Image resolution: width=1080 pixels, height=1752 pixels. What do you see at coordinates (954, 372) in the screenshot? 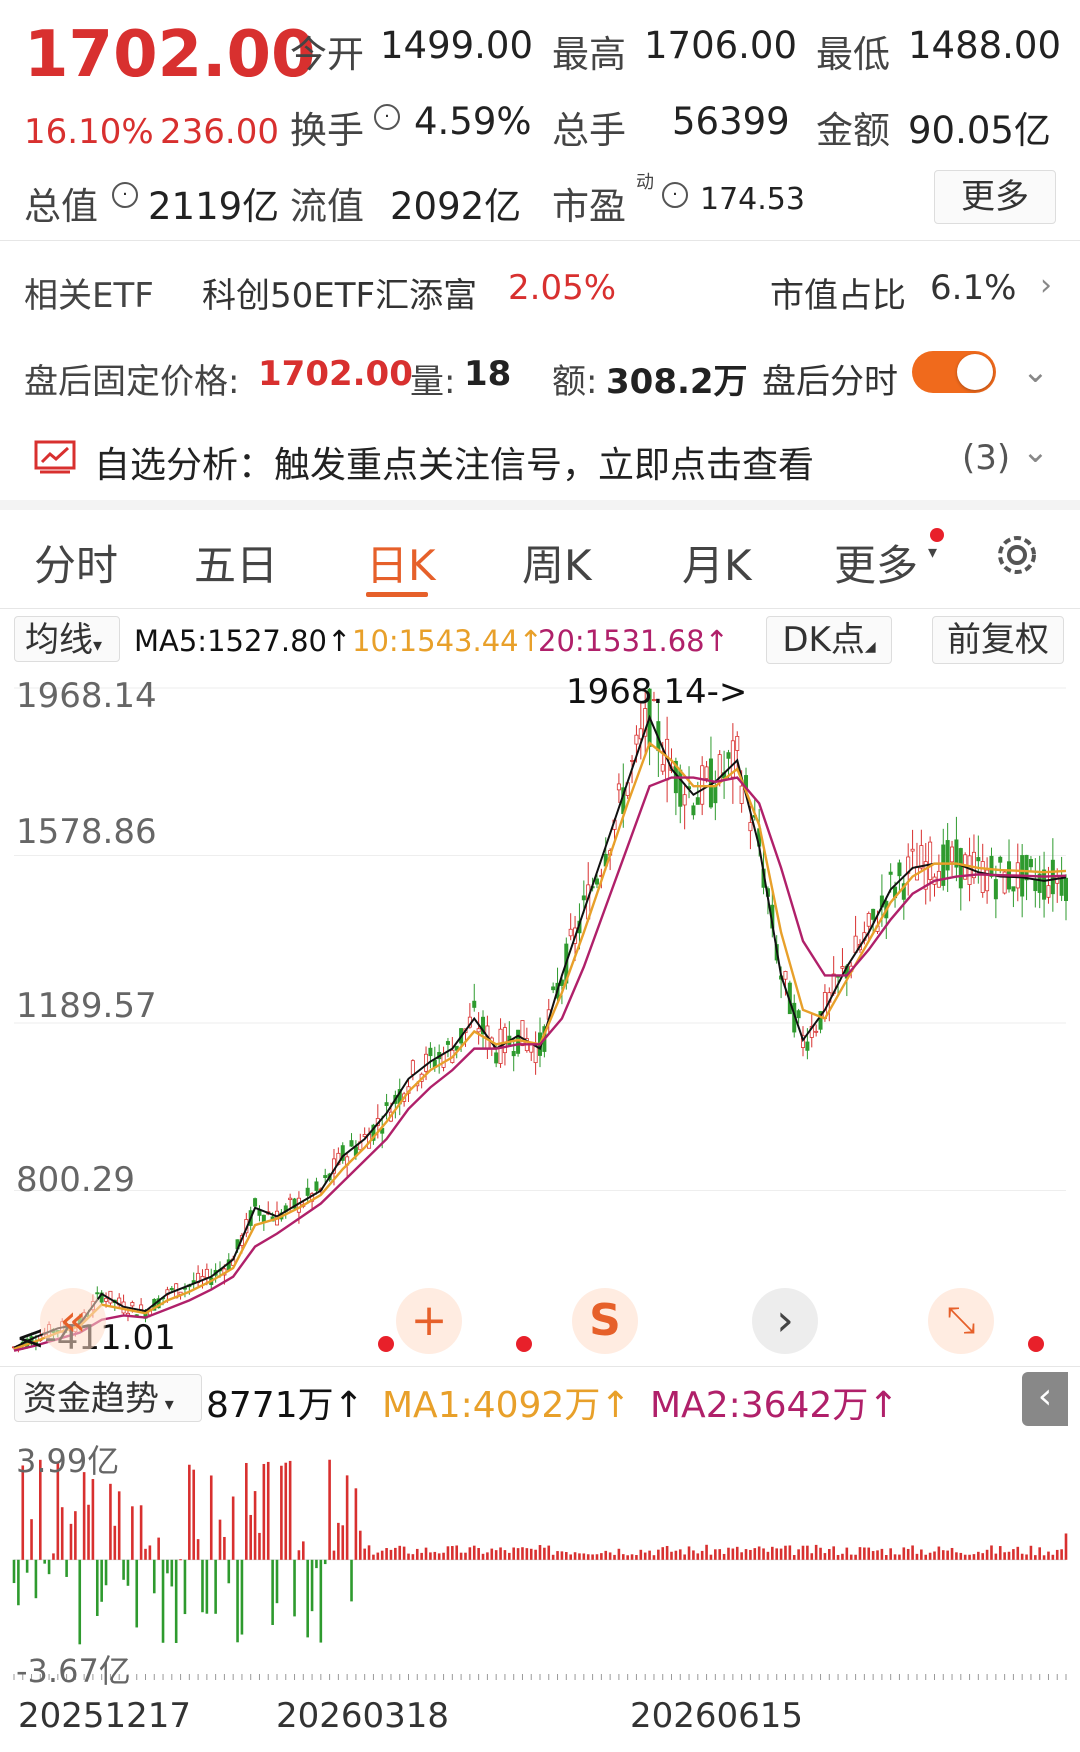
I see `after-hours-toggle` at bounding box center [954, 372].